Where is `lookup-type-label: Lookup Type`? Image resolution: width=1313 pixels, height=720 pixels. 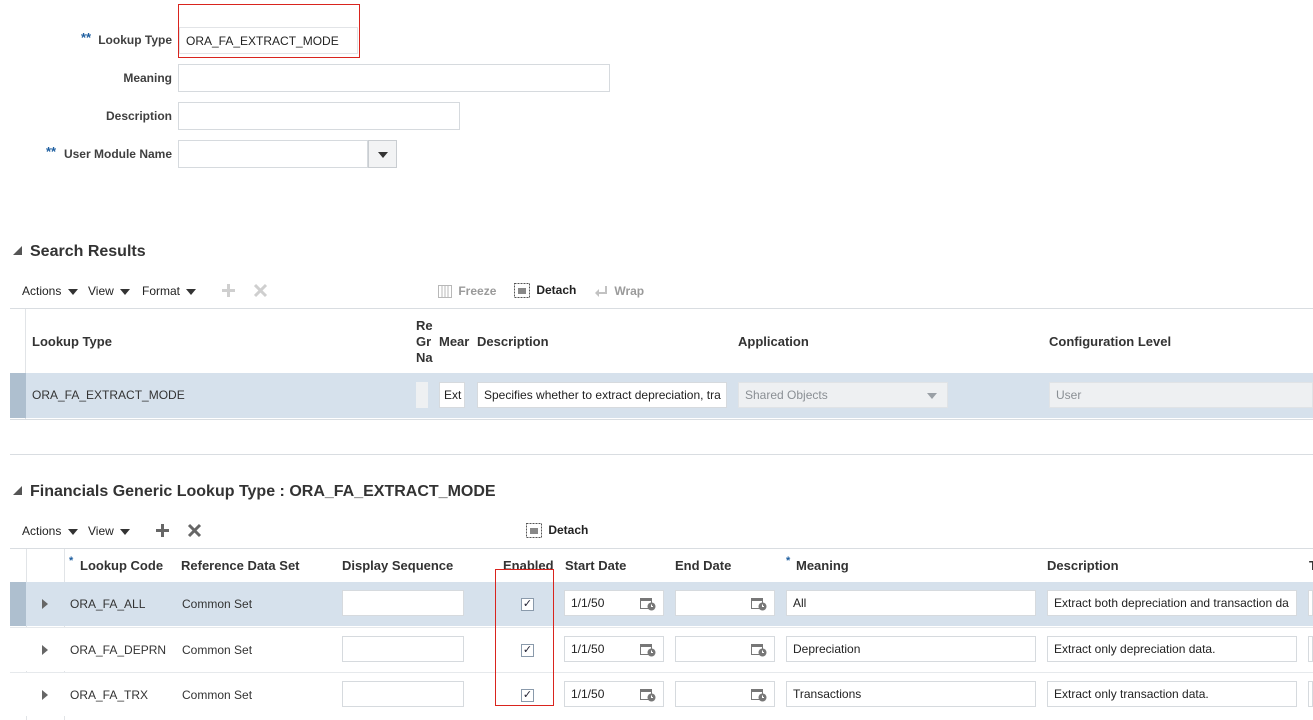 lookup-type-label: Lookup Type is located at coordinates (135, 40).